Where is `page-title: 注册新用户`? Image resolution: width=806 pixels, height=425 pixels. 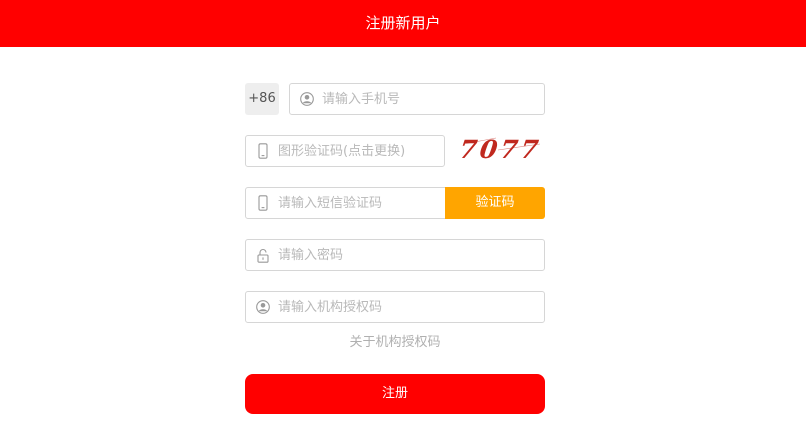
page-title: 注册新用户 is located at coordinates (403, 23).